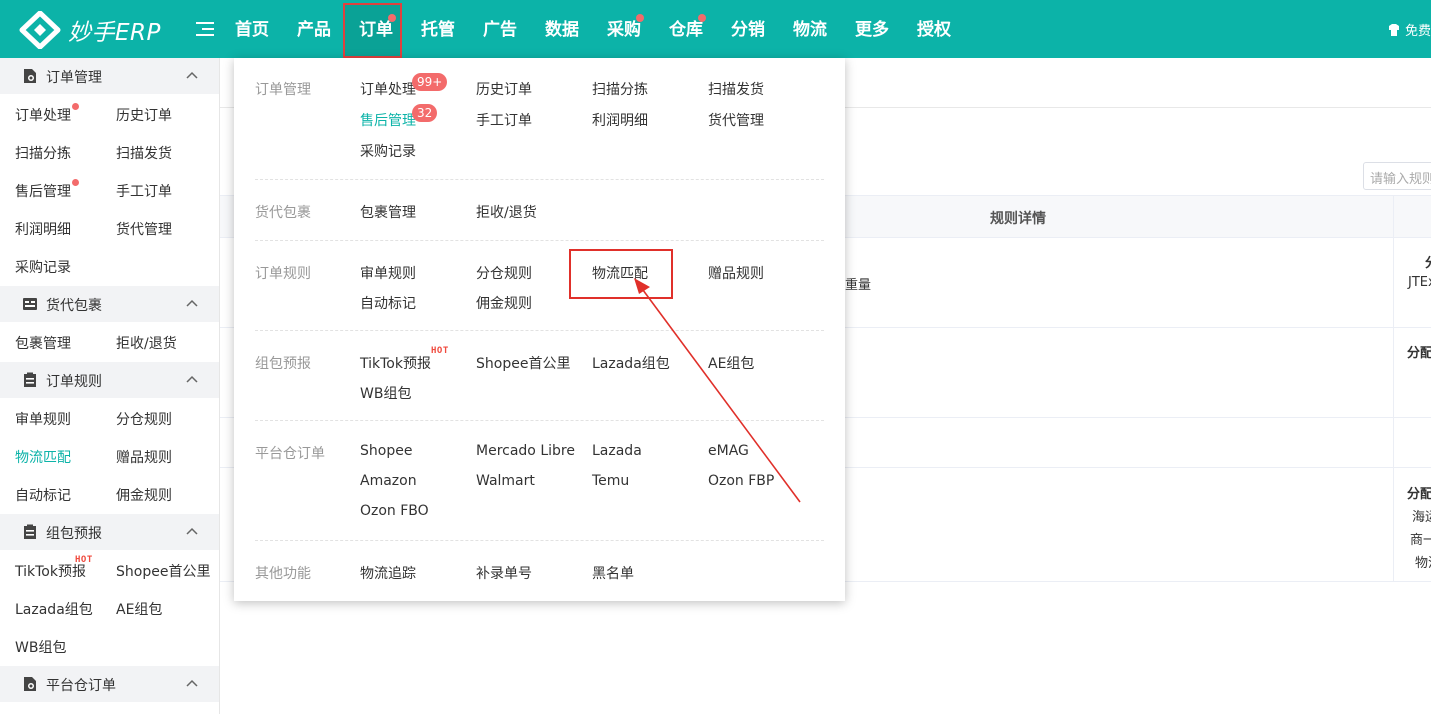 The height and width of the screenshot is (714, 1431). I want to click on menu-category-order-management: 订单管理, so click(283, 90).